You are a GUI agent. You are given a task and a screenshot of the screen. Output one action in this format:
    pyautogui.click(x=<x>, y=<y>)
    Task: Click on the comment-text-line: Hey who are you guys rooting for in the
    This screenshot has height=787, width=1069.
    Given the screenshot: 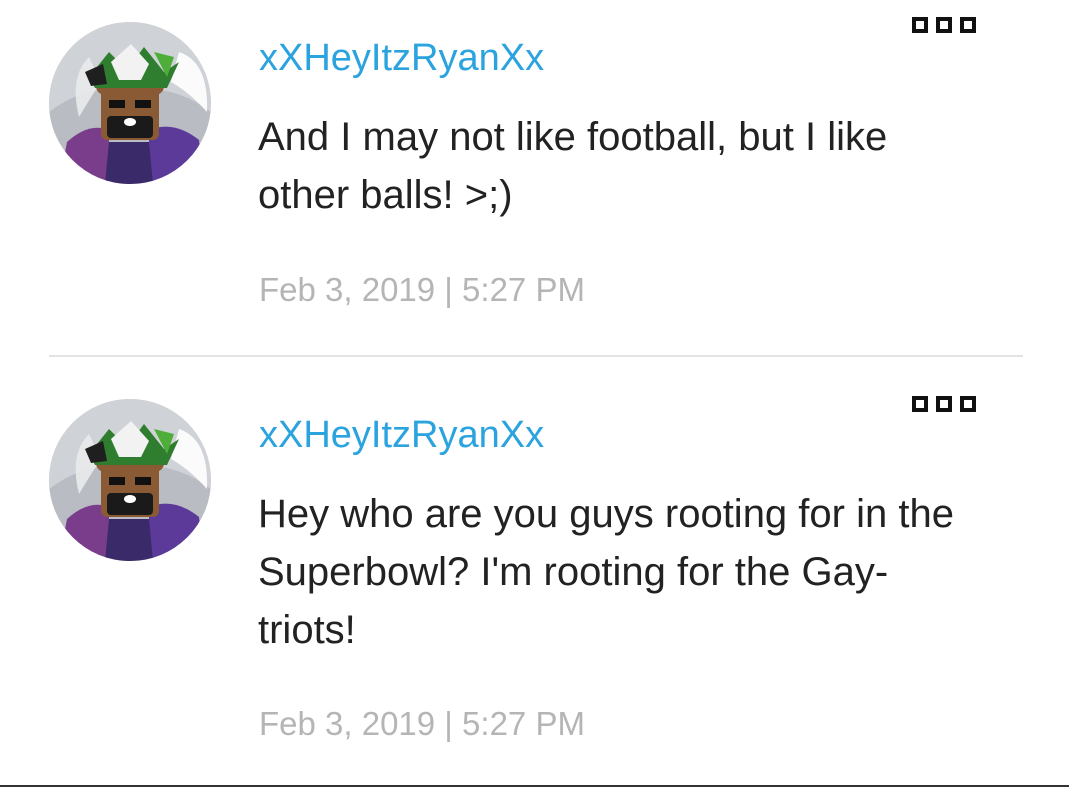 What is the action you would take?
    pyautogui.click(x=606, y=514)
    